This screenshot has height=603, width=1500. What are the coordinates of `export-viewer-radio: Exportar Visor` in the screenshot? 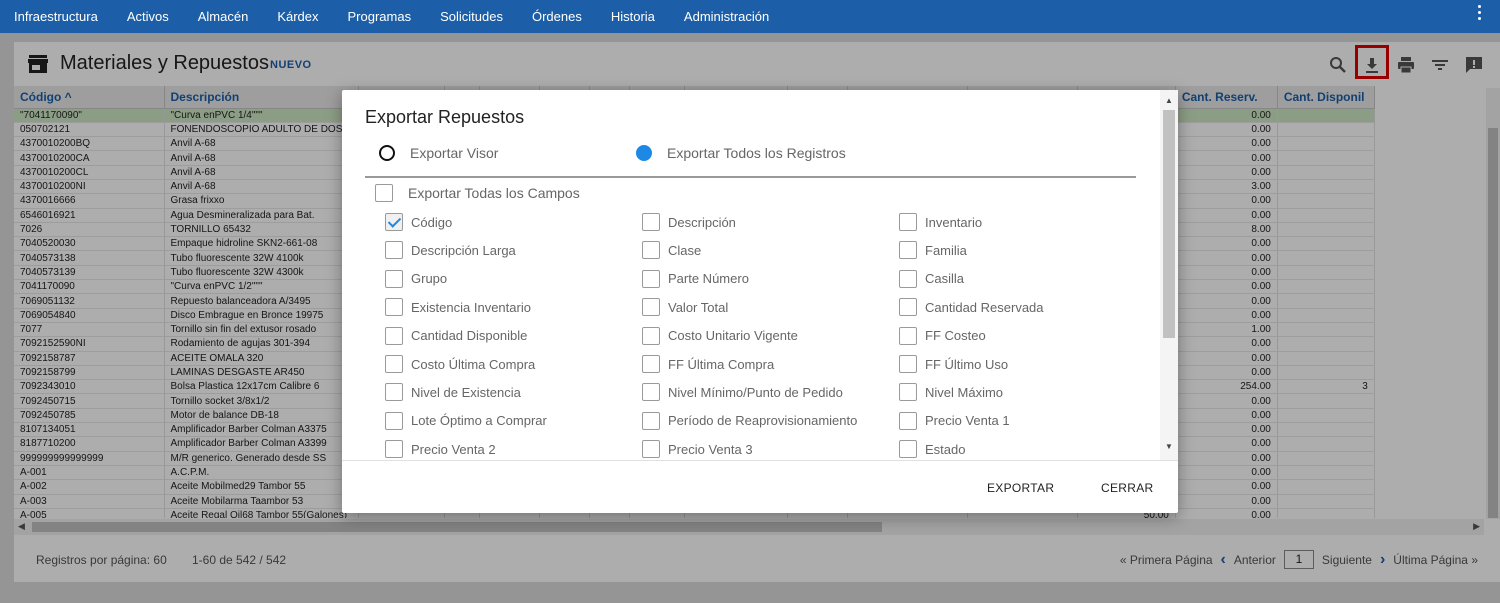 It's located at (438, 153).